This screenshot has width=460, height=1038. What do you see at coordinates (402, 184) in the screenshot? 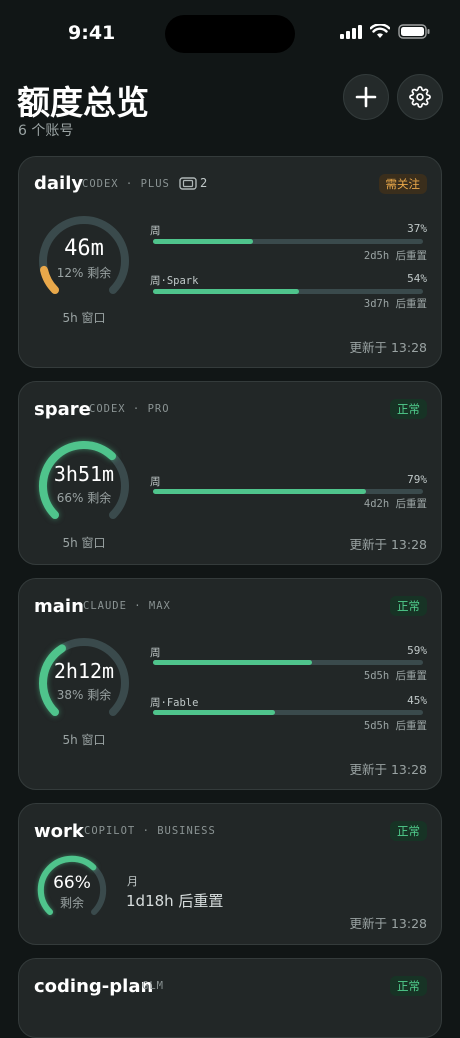
I see `status-badge: 需关注` at bounding box center [402, 184].